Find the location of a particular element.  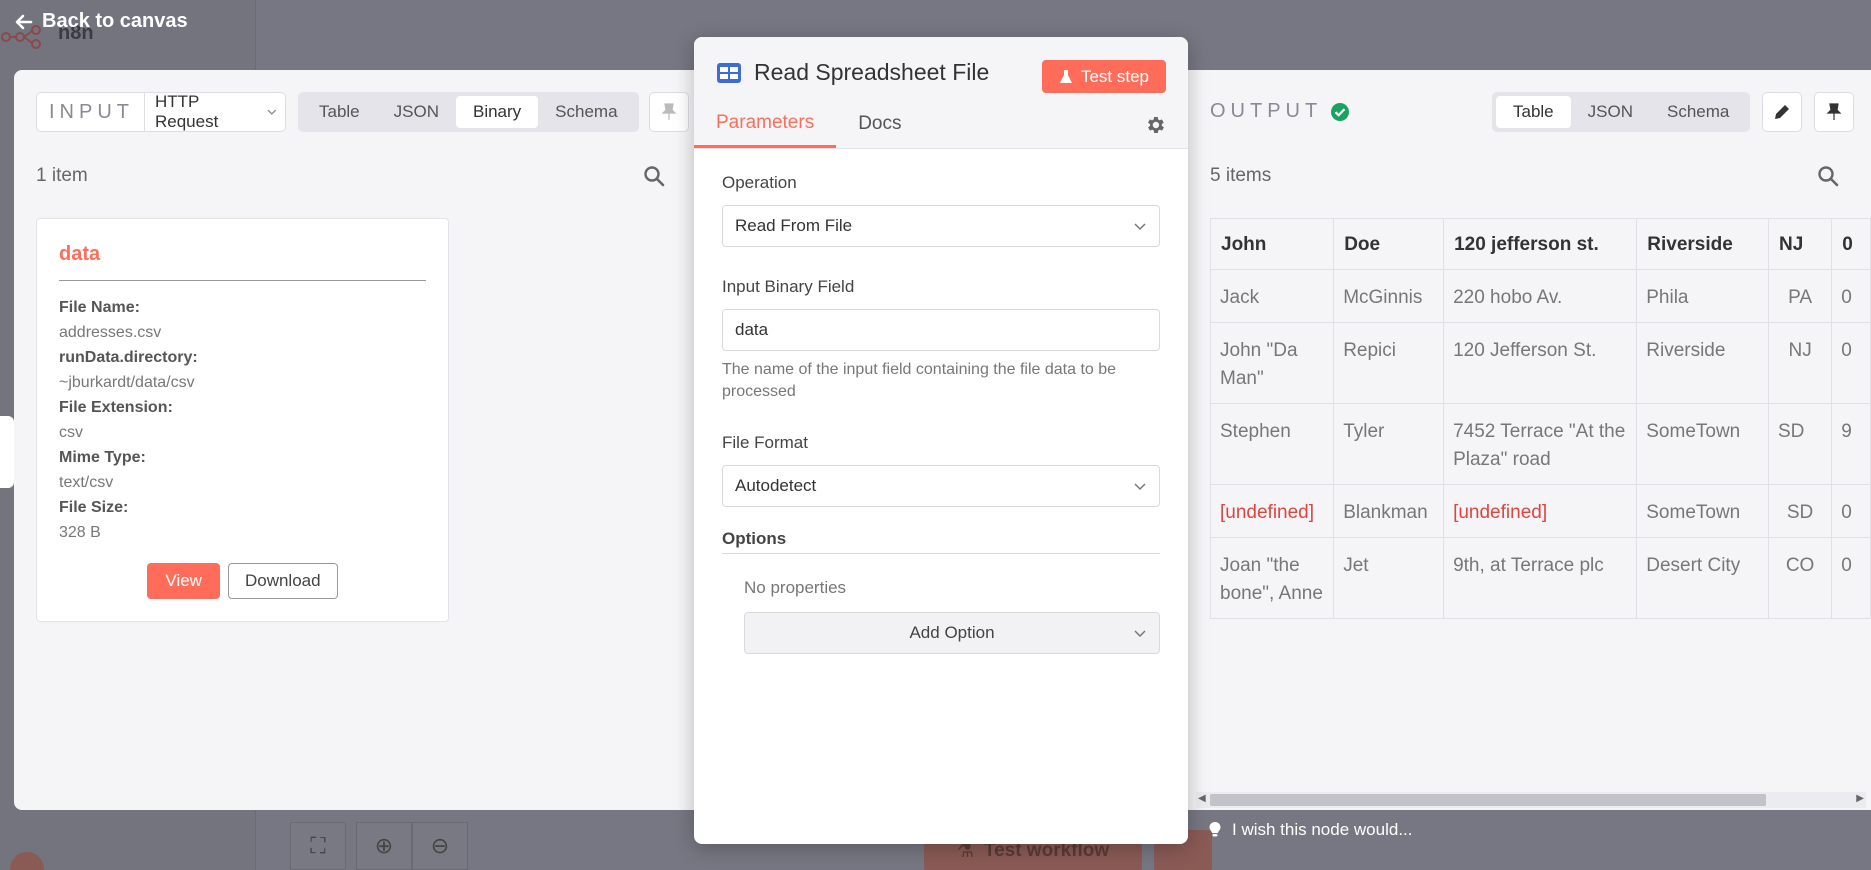

table-cell: Jack is located at coordinates (1272, 296).